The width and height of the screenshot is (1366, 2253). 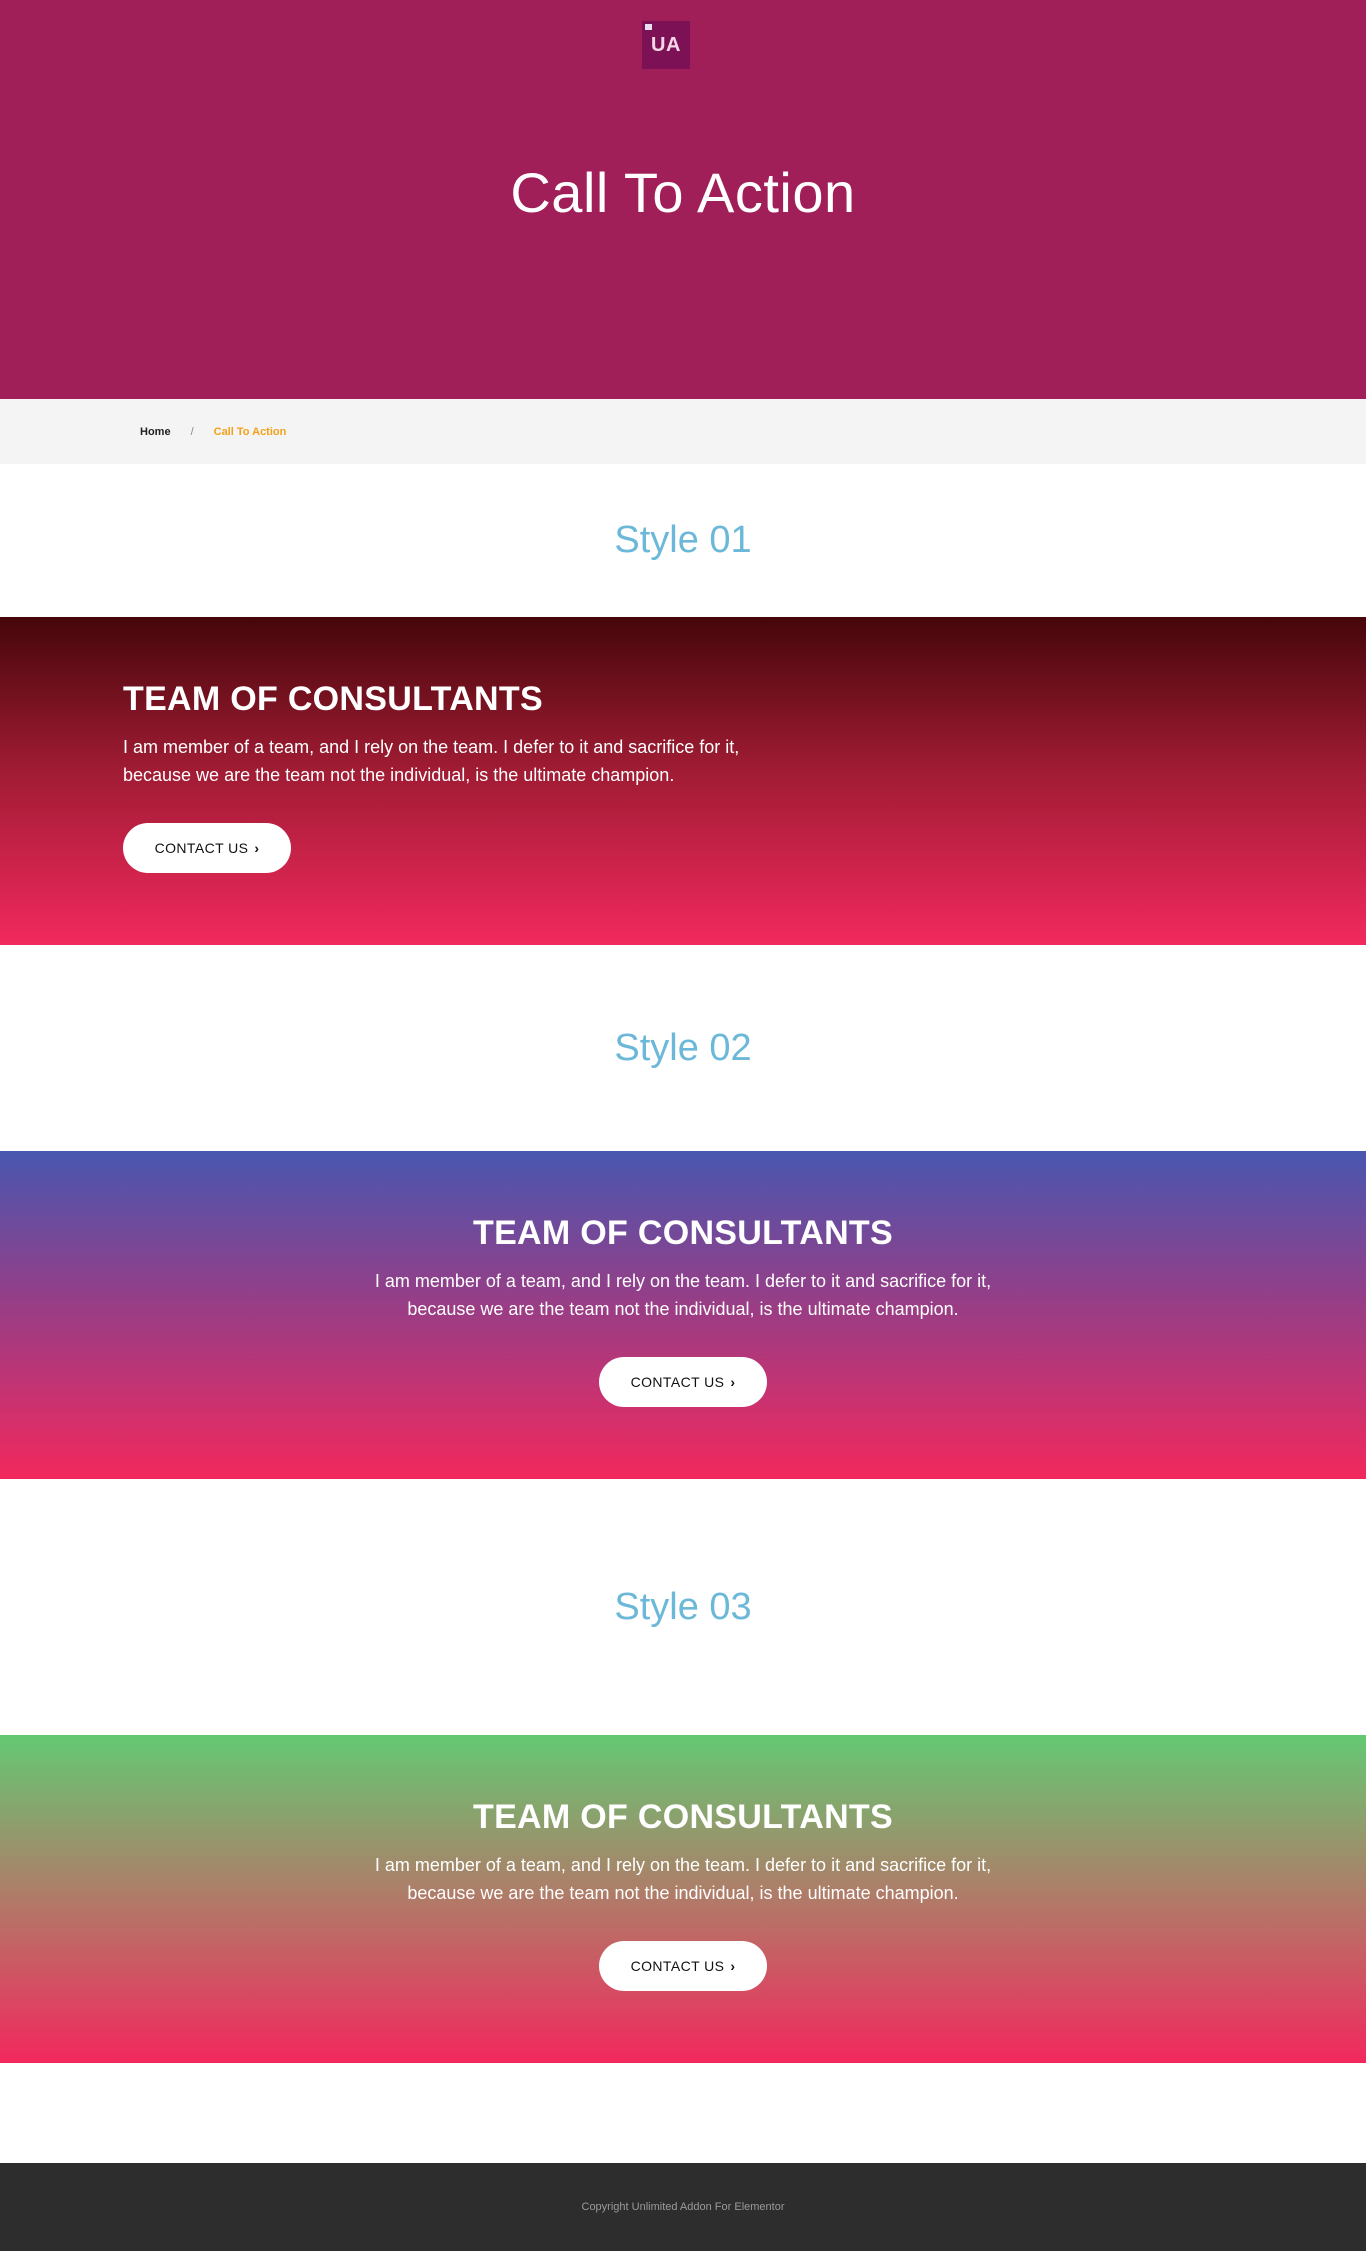 What do you see at coordinates (683, 1606) in the screenshot?
I see `style-heading-03: Style 03` at bounding box center [683, 1606].